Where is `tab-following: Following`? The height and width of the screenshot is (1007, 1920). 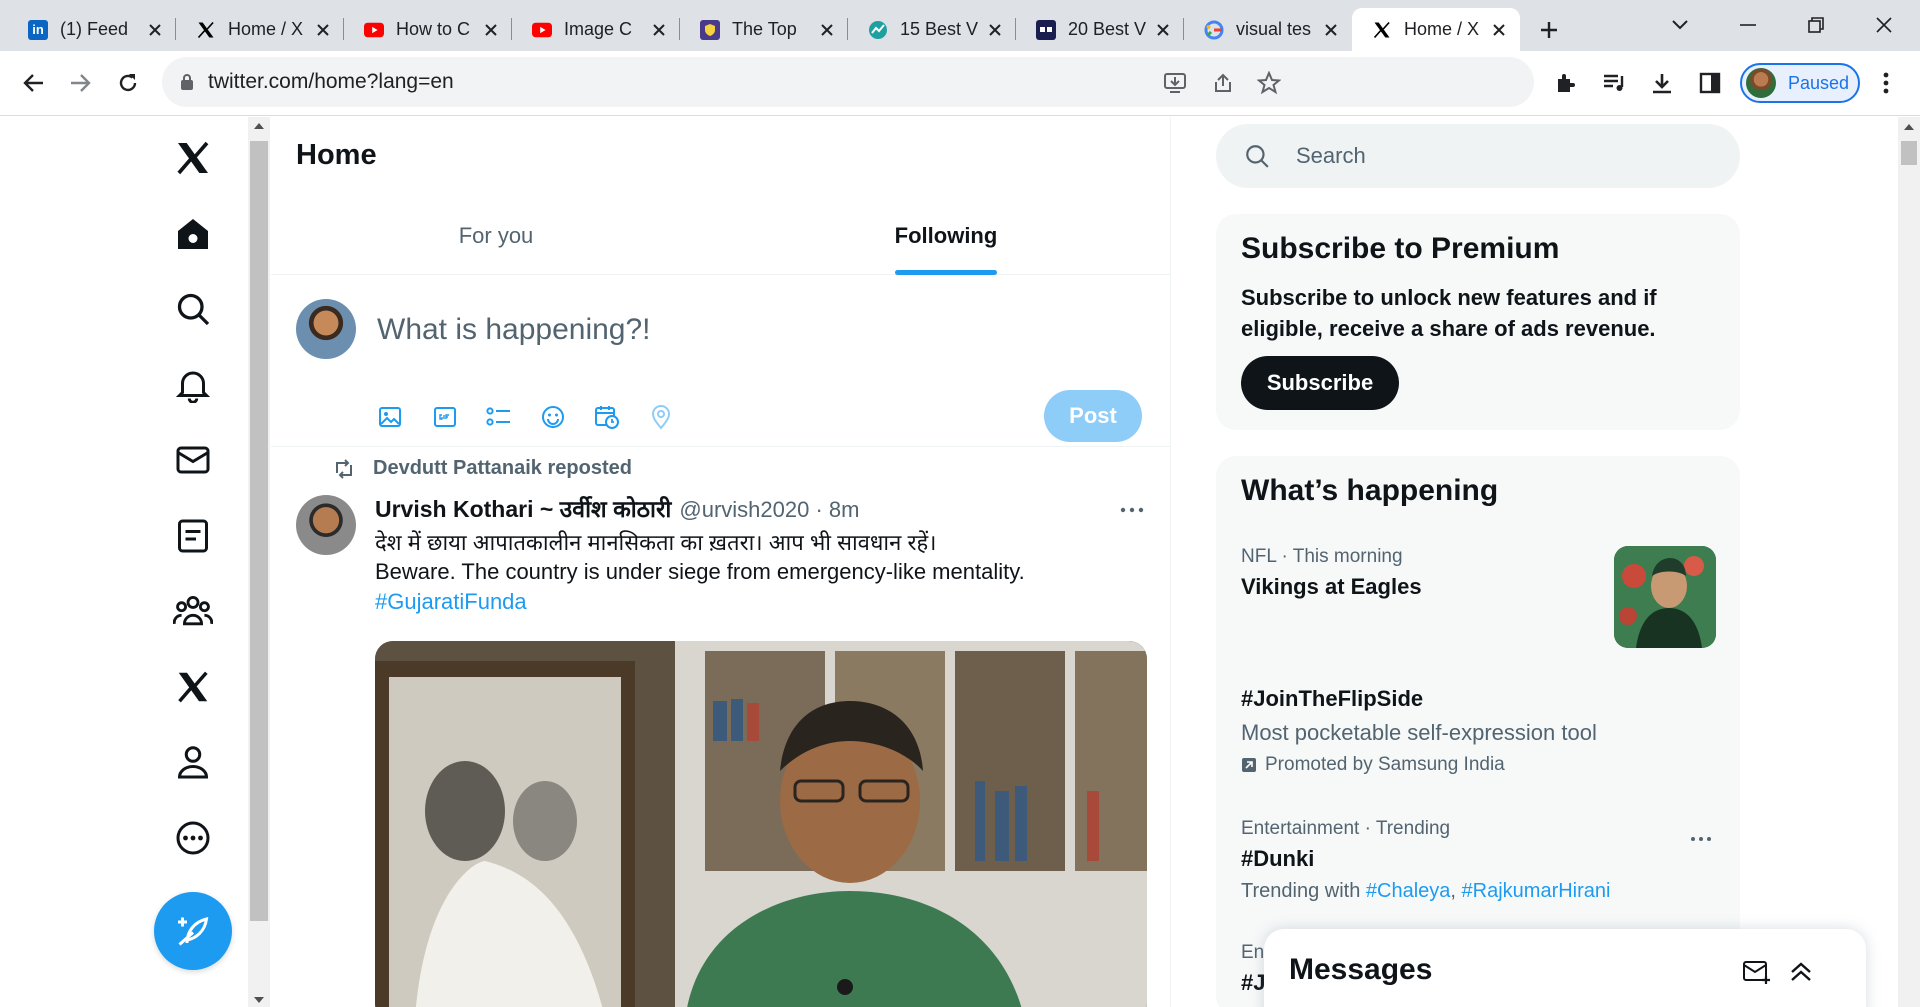 tab-following: Following is located at coordinates (946, 236).